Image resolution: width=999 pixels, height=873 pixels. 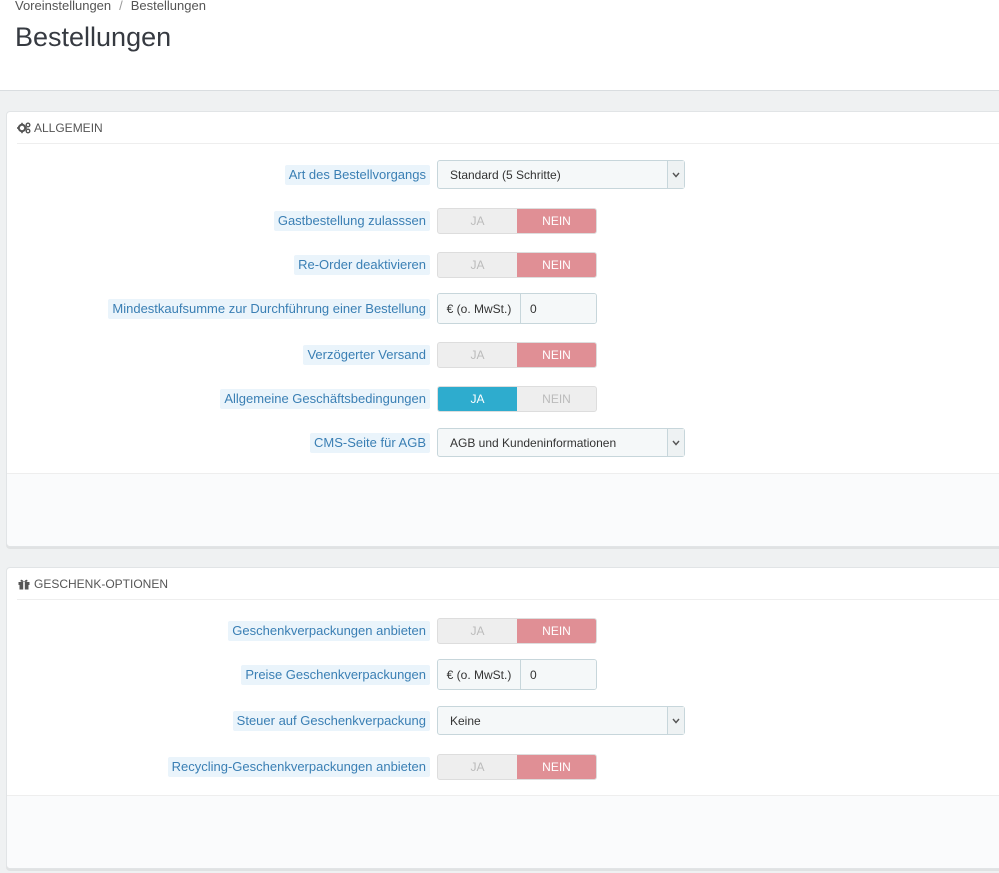 I want to click on gift-wrap-tax-select: Keine, so click(x=561, y=720).